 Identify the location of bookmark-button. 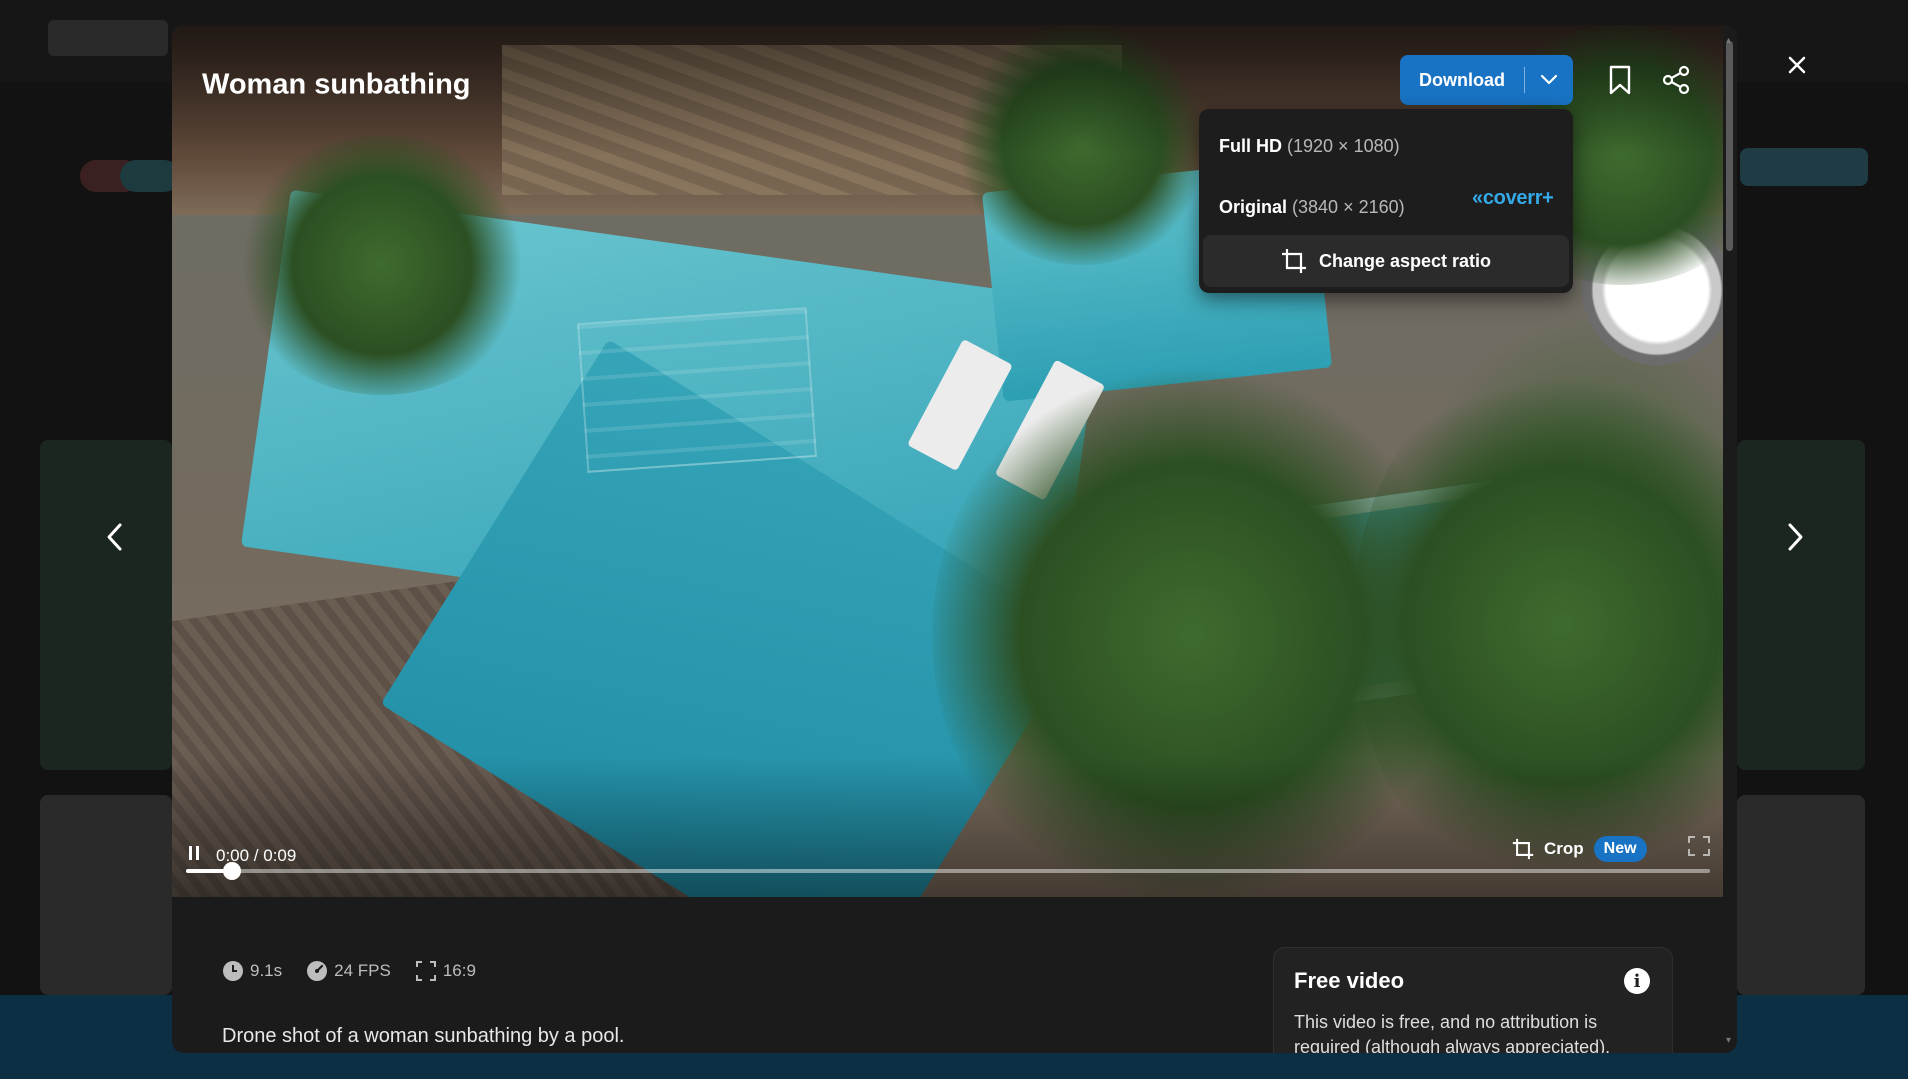
(1620, 80).